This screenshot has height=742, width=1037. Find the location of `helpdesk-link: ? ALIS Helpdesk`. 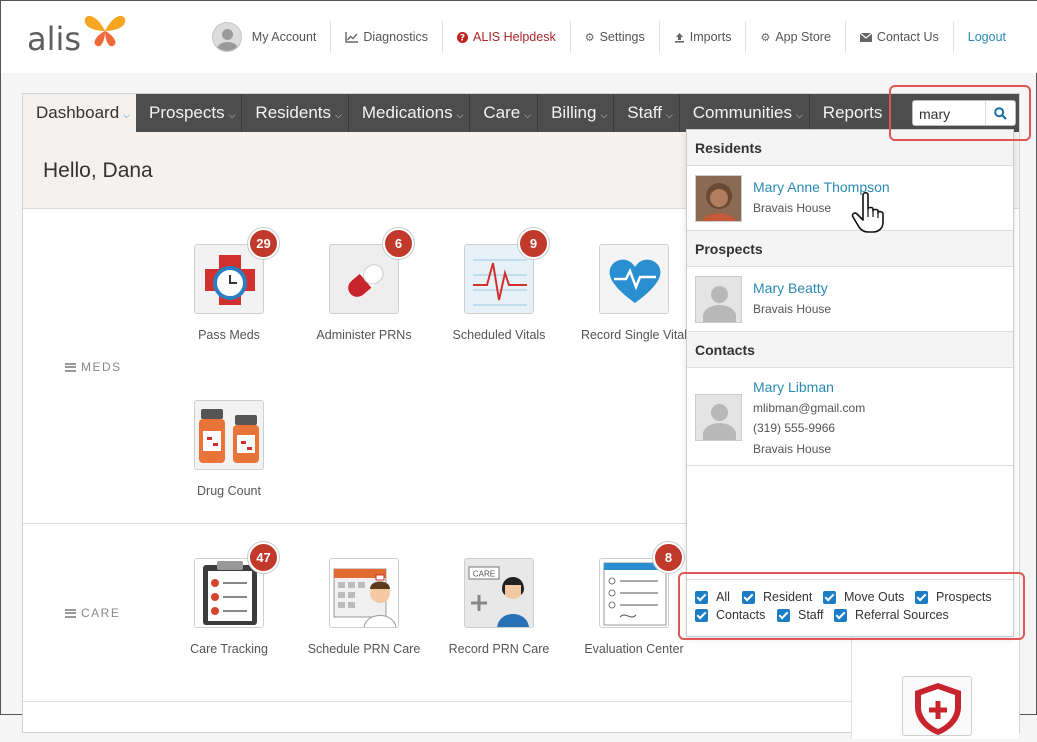

helpdesk-link: ? ALIS Helpdesk is located at coordinates (506, 37).